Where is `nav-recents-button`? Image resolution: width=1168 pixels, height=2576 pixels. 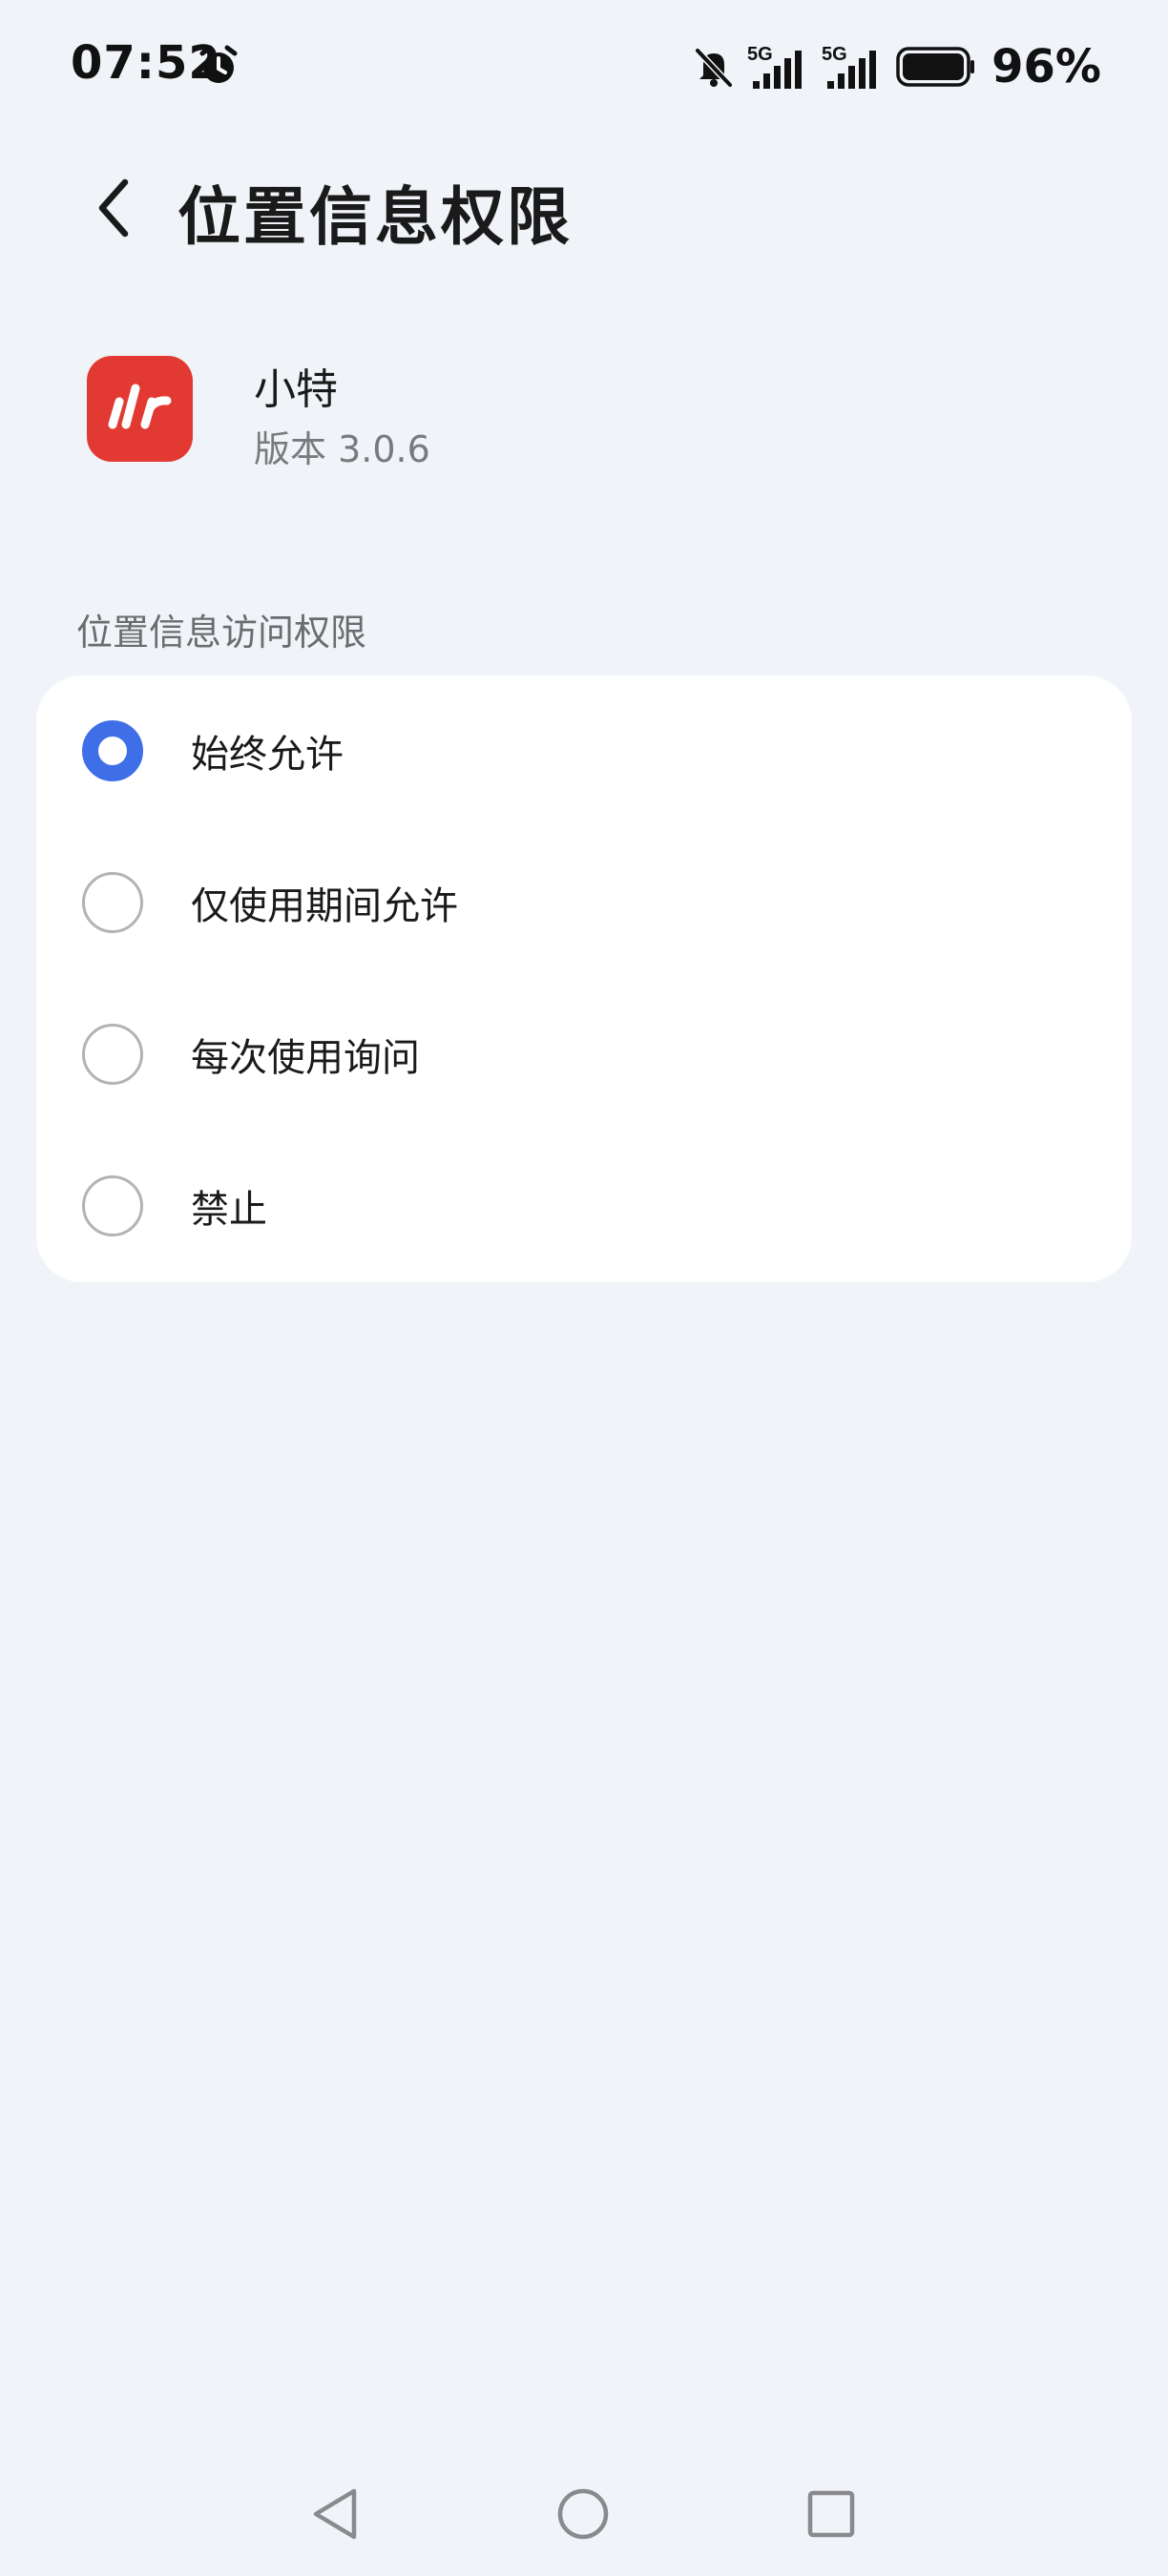
nav-recents-button is located at coordinates (831, 2514).